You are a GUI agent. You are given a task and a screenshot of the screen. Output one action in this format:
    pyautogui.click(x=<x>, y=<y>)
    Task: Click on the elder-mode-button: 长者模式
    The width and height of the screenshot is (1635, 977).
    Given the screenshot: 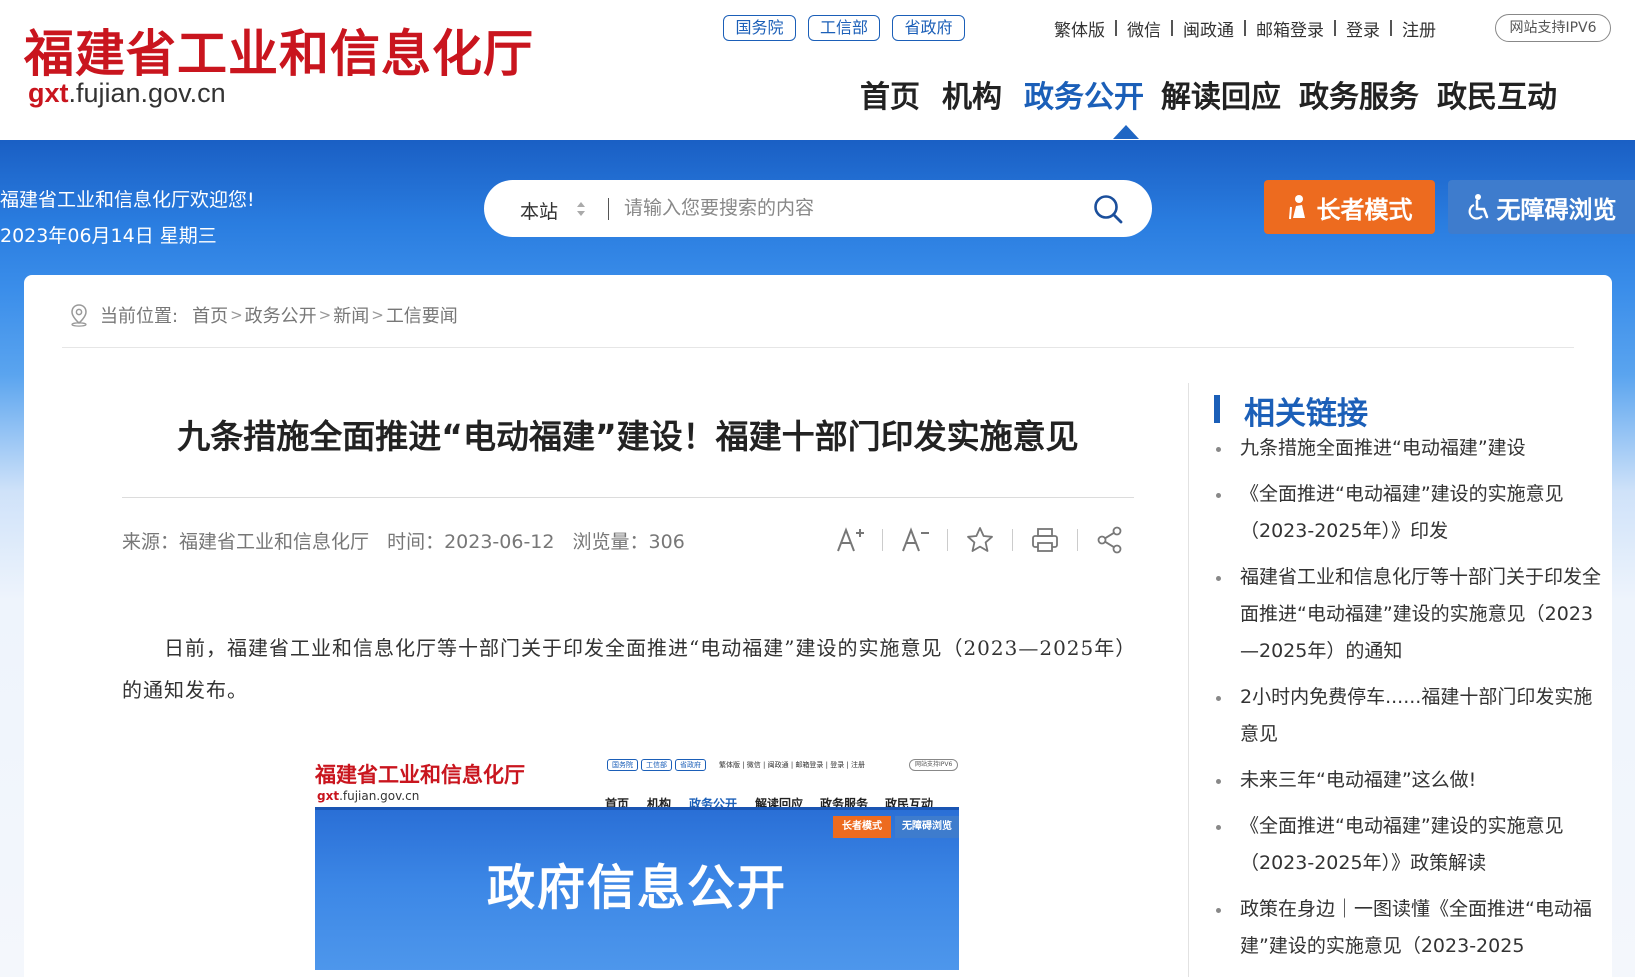 What is the action you would take?
    pyautogui.click(x=1349, y=207)
    